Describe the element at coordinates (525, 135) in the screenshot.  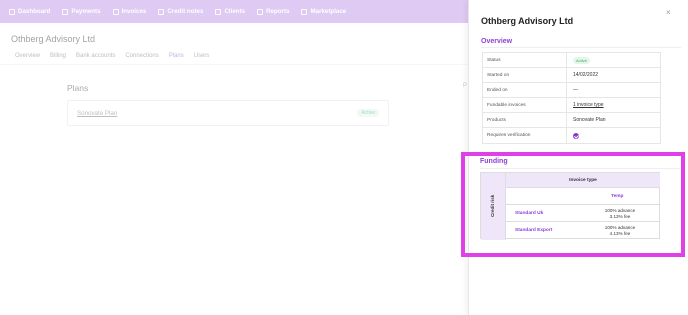
I see `row-label: Requires verification` at that location.